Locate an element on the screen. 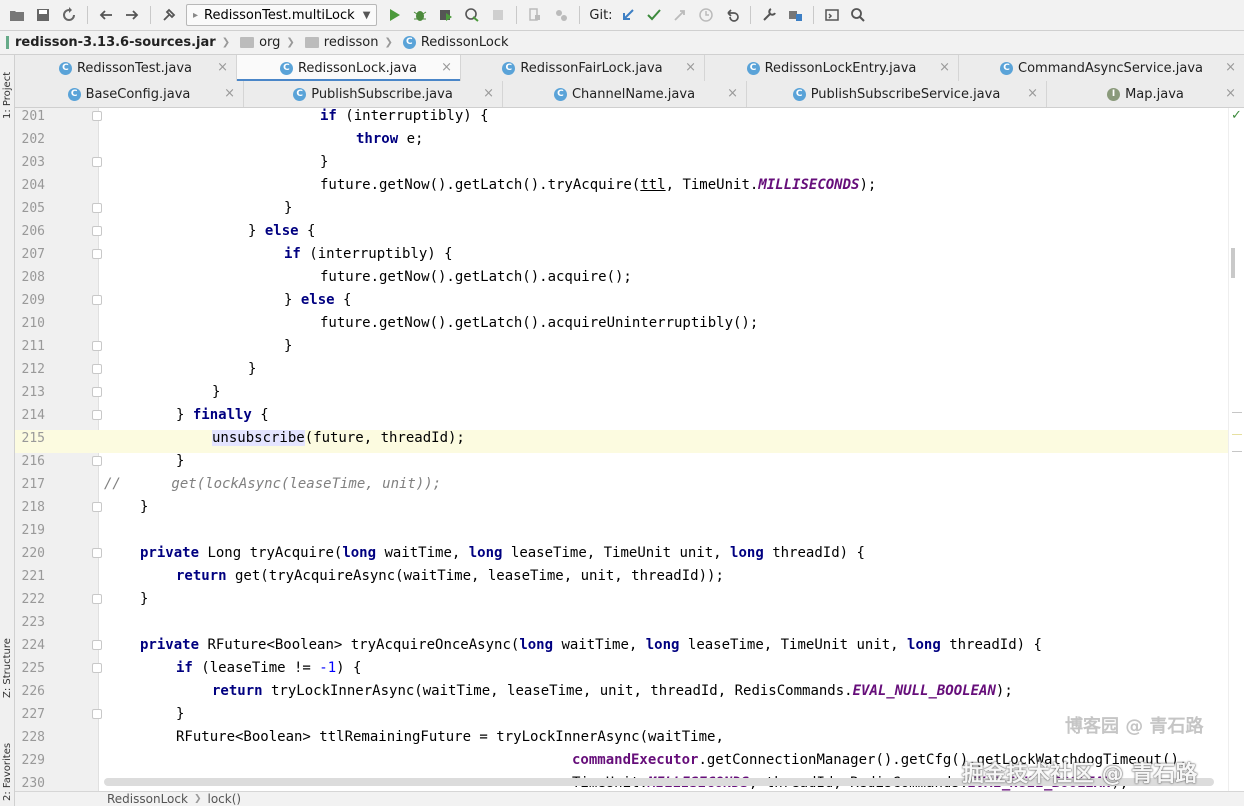 The width and height of the screenshot is (1244, 806). code-line: 209} else { is located at coordinates (621, 303).